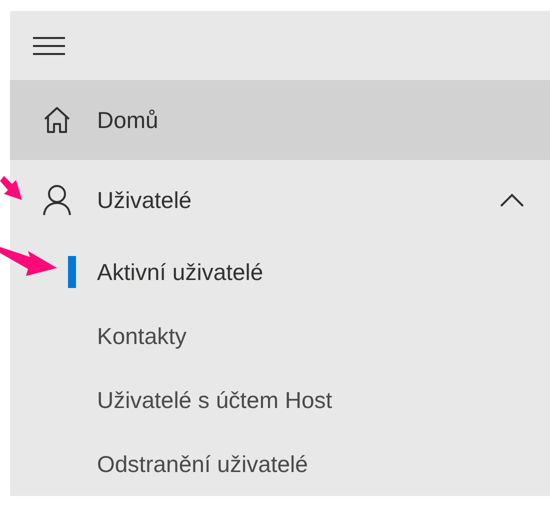 This screenshot has width=550, height=507. Describe the element at coordinates (49, 45) in the screenshot. I see `menu-icon` at that location.